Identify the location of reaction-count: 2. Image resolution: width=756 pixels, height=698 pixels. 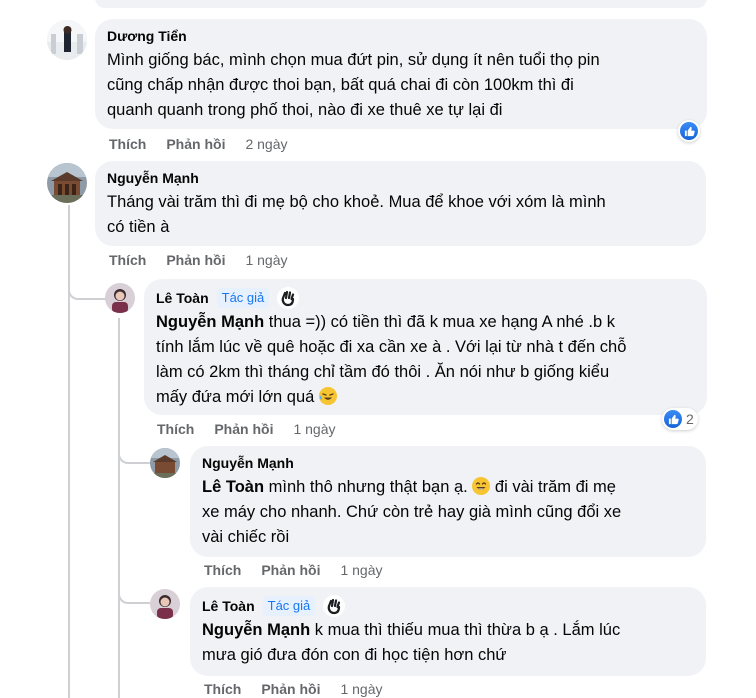
(690, 419).